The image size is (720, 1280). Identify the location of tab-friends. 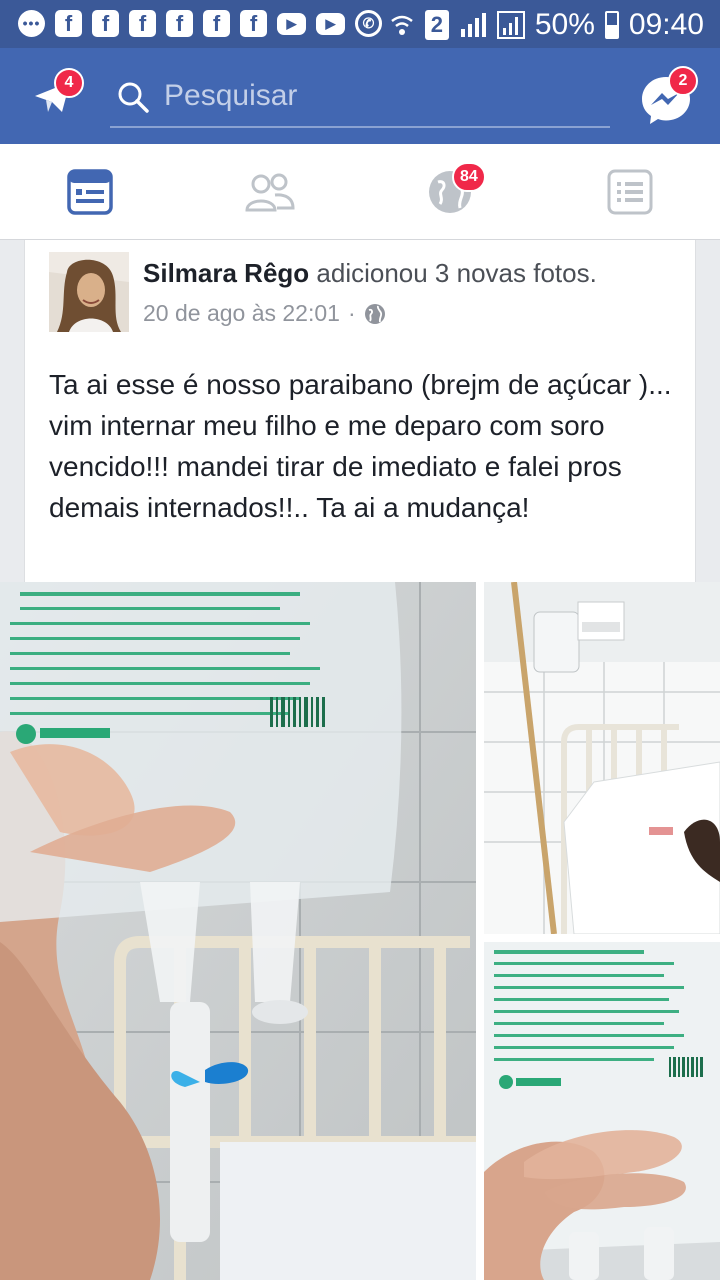
(270, 192).